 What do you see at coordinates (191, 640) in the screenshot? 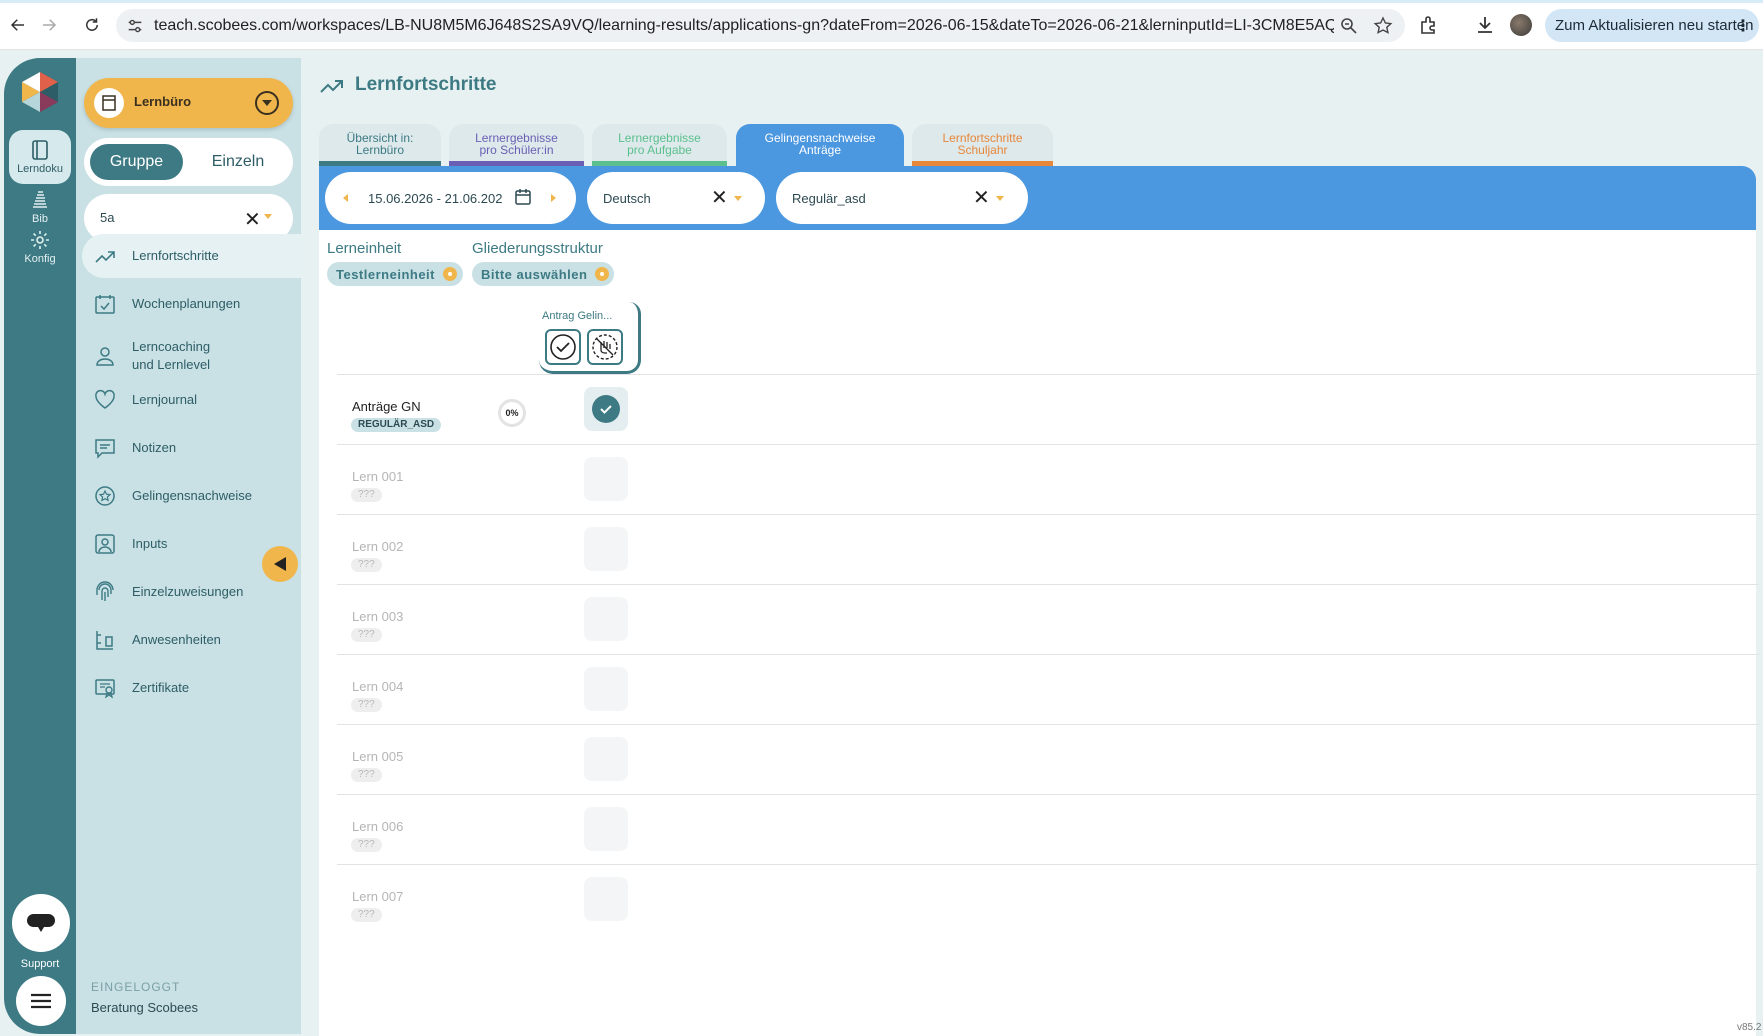
I see `nav-item-anwesenheiten: Anwesenheiten` at bounding box center [191, 640].